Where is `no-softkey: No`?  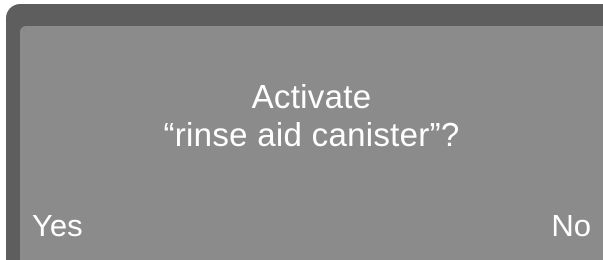
no-softkey: No is located at coordinates (571, 226).